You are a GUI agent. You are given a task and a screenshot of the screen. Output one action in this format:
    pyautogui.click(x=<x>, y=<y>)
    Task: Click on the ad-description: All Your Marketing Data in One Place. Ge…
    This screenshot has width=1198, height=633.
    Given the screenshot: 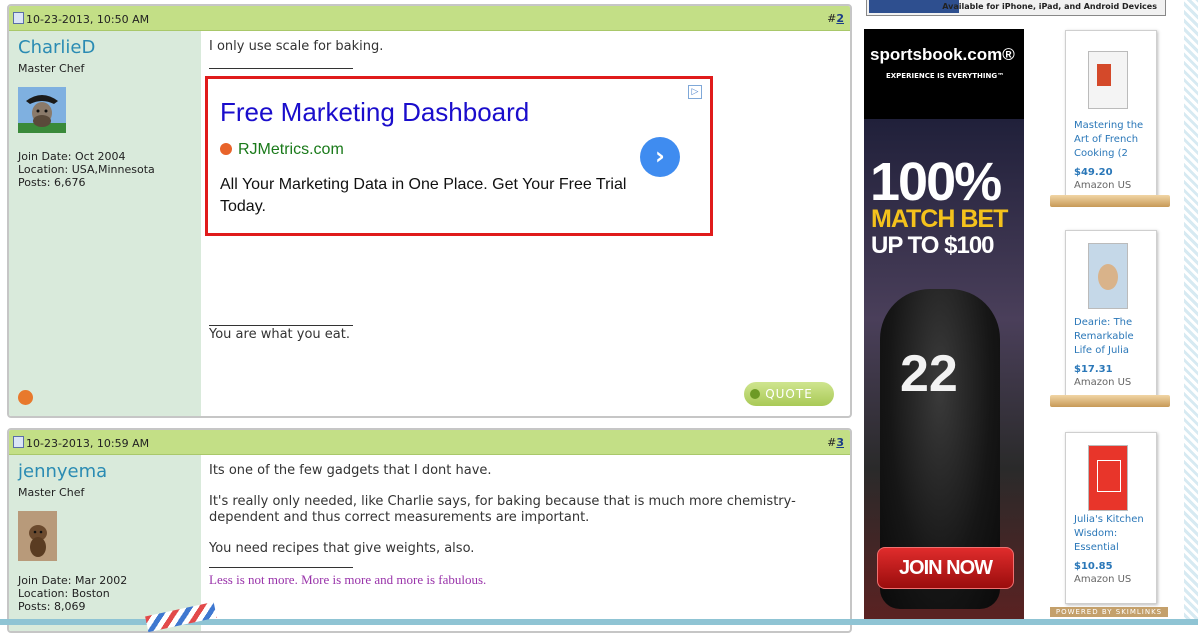 What is the action you would take?
    pyautogui.click(x=423, y=195)
    